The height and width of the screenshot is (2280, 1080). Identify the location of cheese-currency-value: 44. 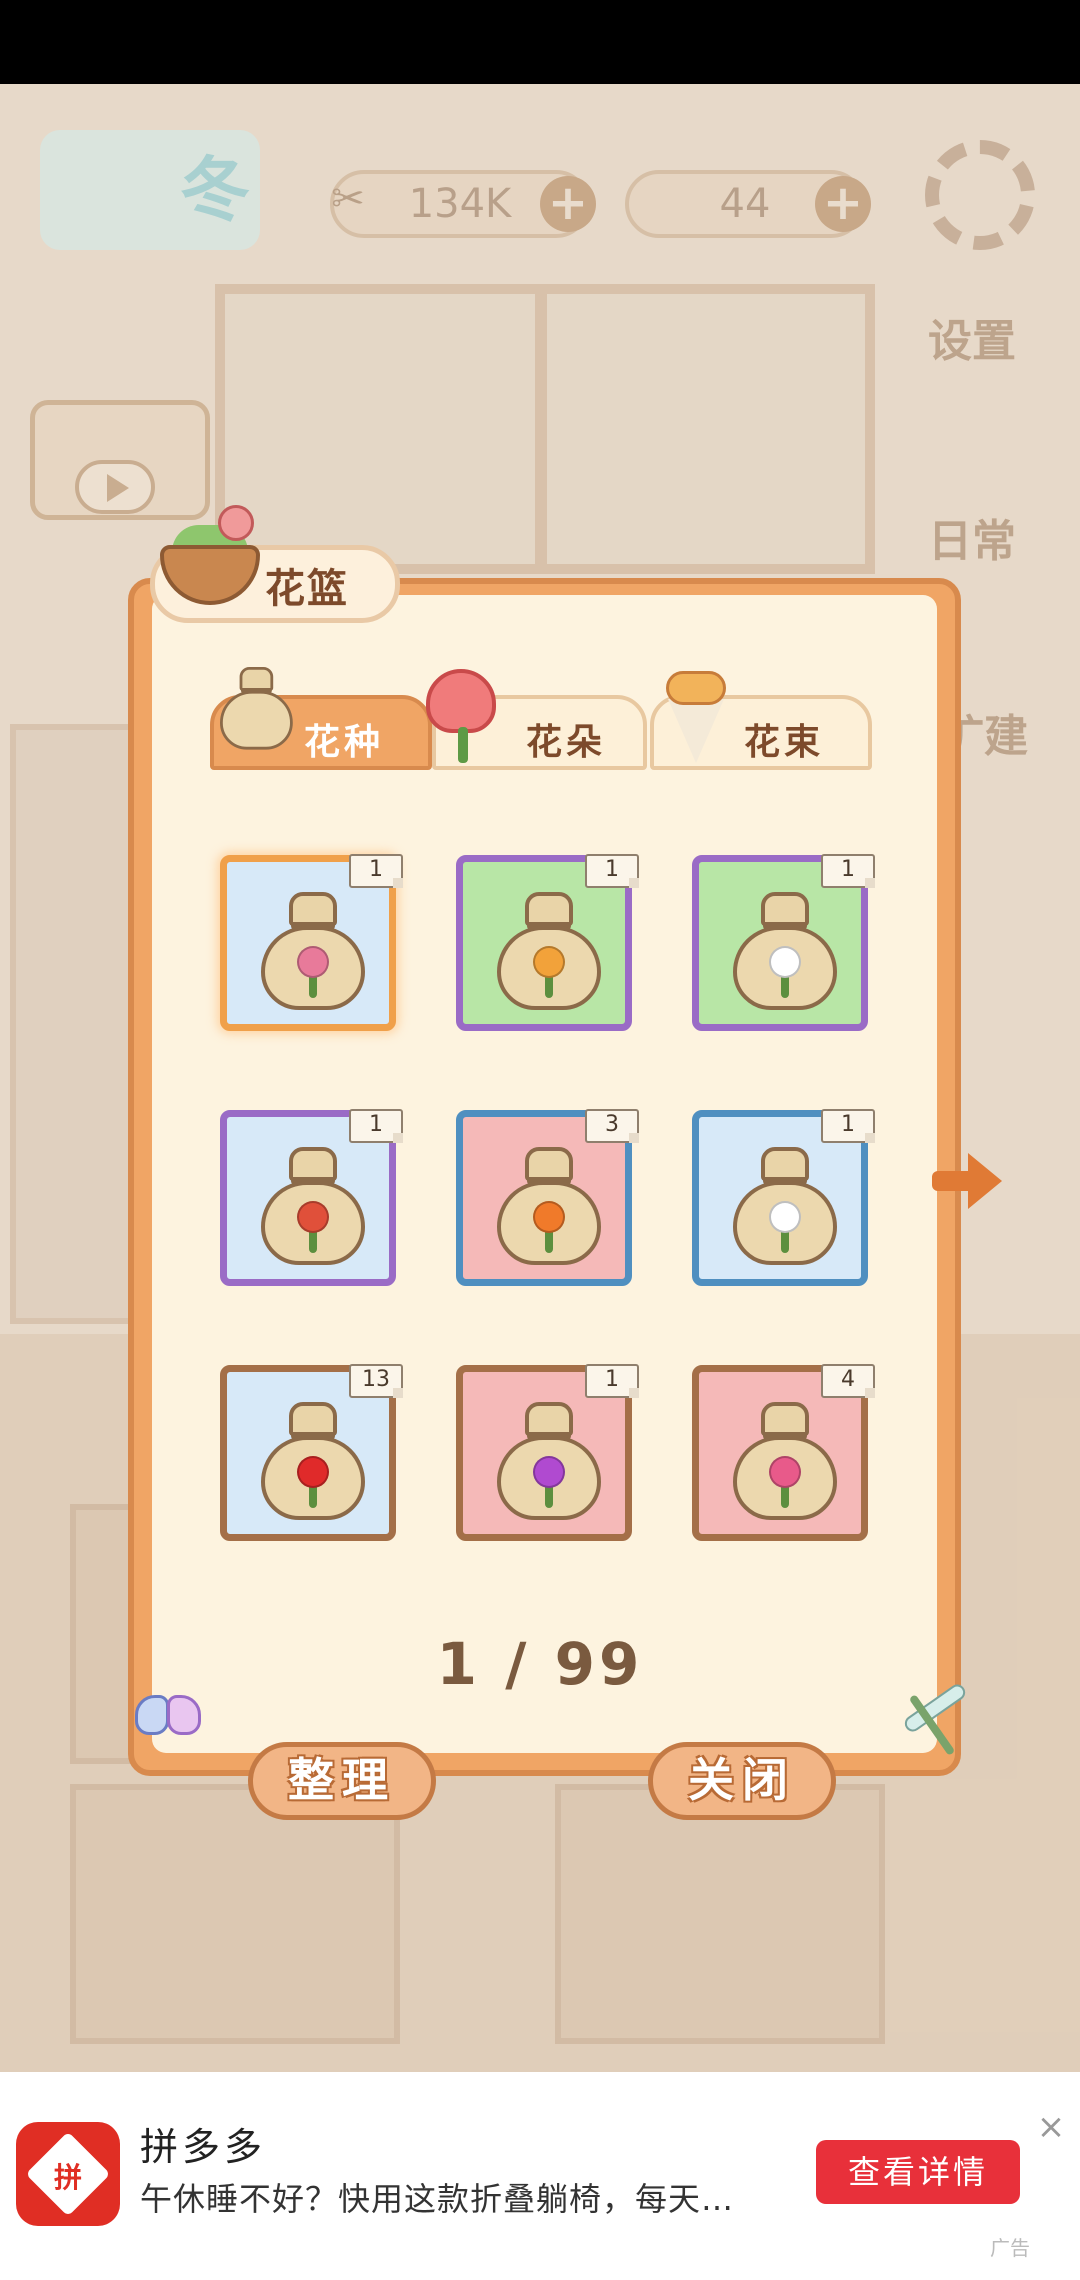
(745, 204).